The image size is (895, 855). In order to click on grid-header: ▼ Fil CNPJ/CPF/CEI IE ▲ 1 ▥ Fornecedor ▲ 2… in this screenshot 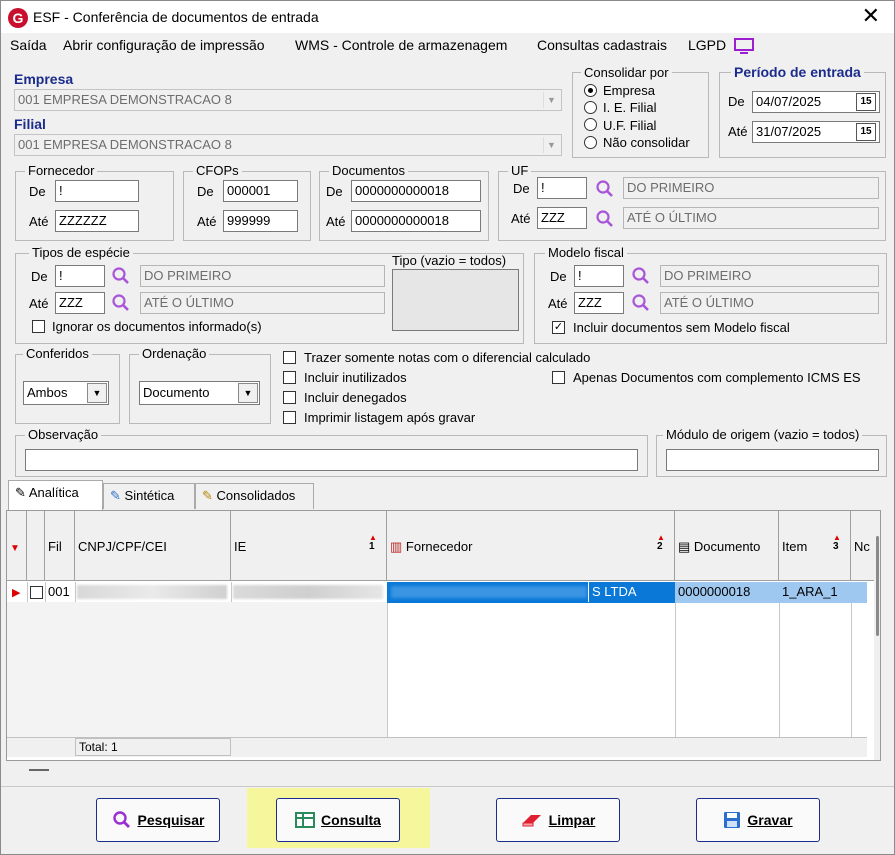, I will do `click(441, 546)`.